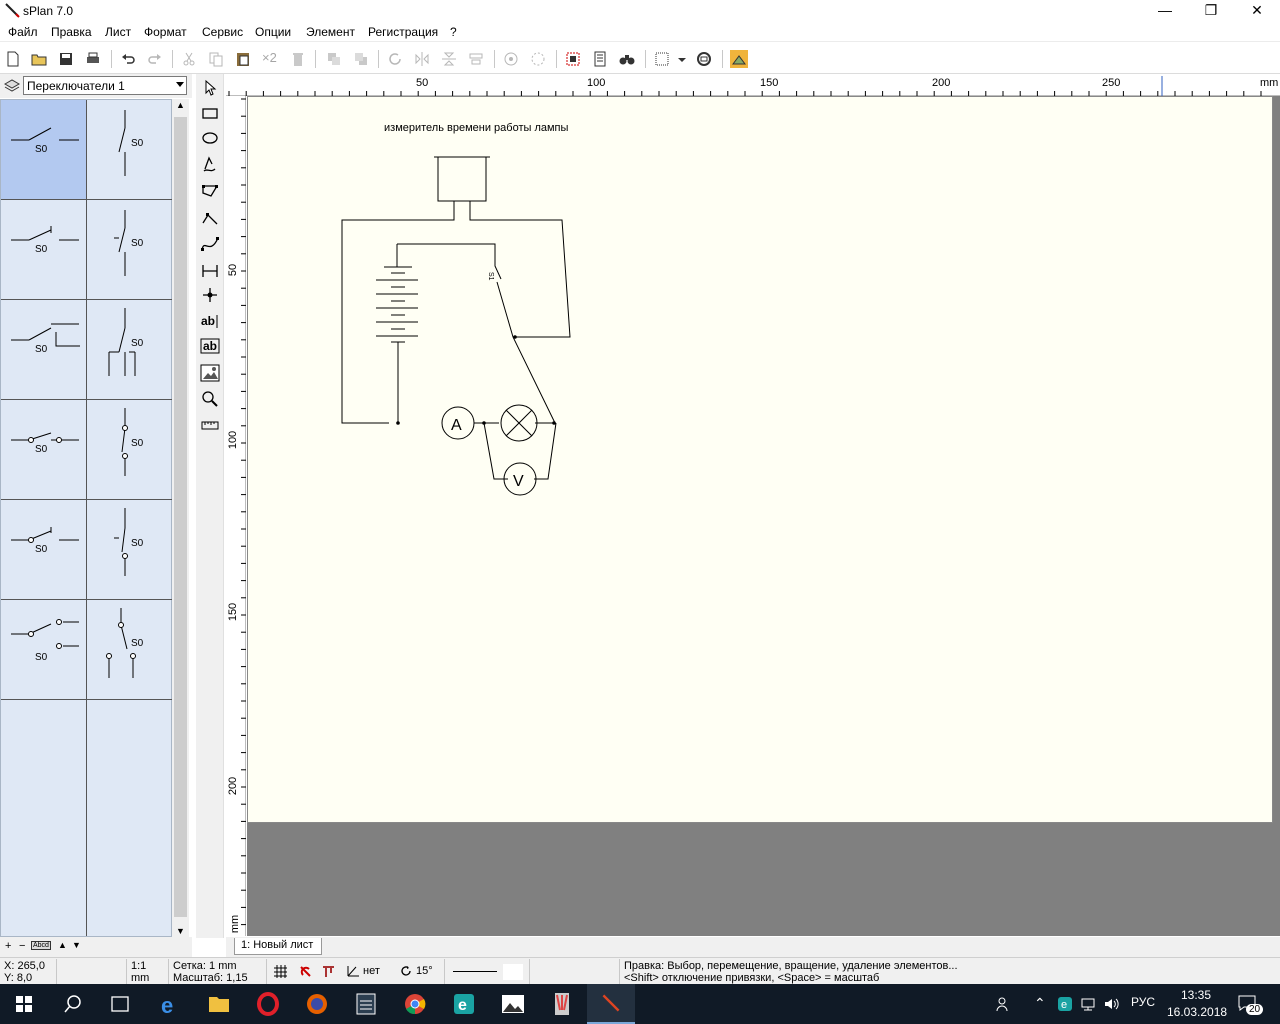 This screenshot has width=1280, height=1024. I want to click on parts-list-icon, so click(600, 59).